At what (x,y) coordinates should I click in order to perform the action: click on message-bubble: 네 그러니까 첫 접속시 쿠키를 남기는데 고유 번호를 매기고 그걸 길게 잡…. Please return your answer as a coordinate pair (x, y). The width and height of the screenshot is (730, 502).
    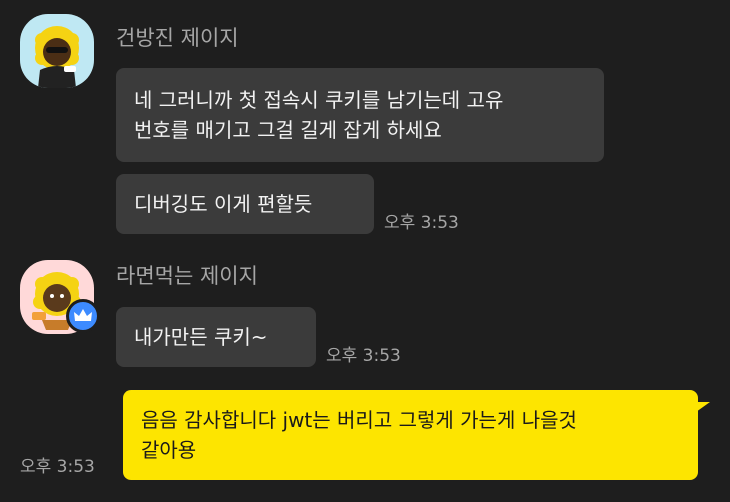
    Looking at the image, I should click on (360, 115).